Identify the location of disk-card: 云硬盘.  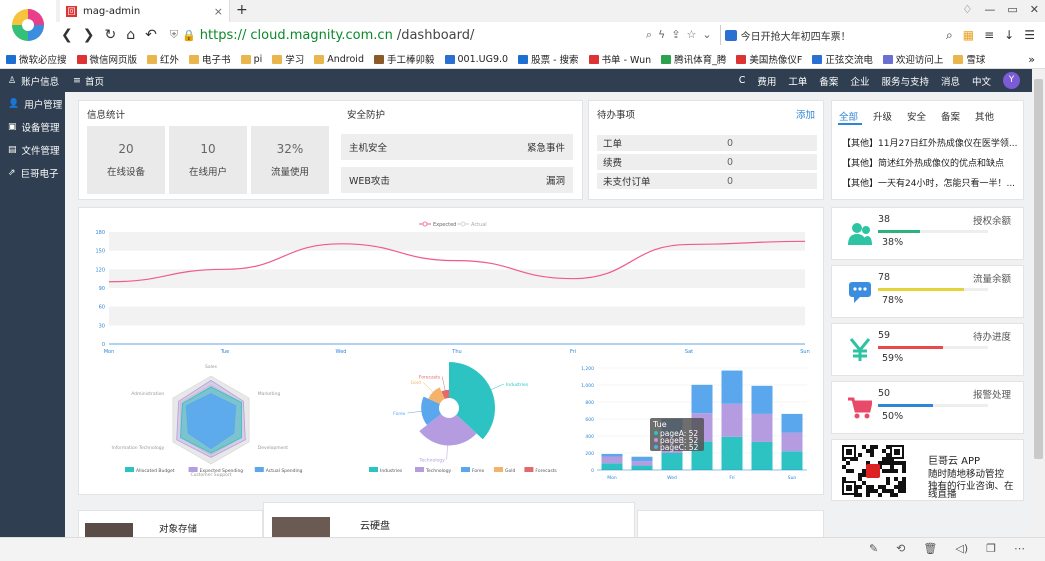
(449, 519).